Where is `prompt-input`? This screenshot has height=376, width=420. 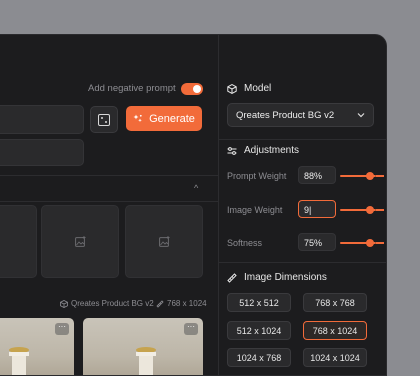
prompt-input is located at coordinates (42, 119).